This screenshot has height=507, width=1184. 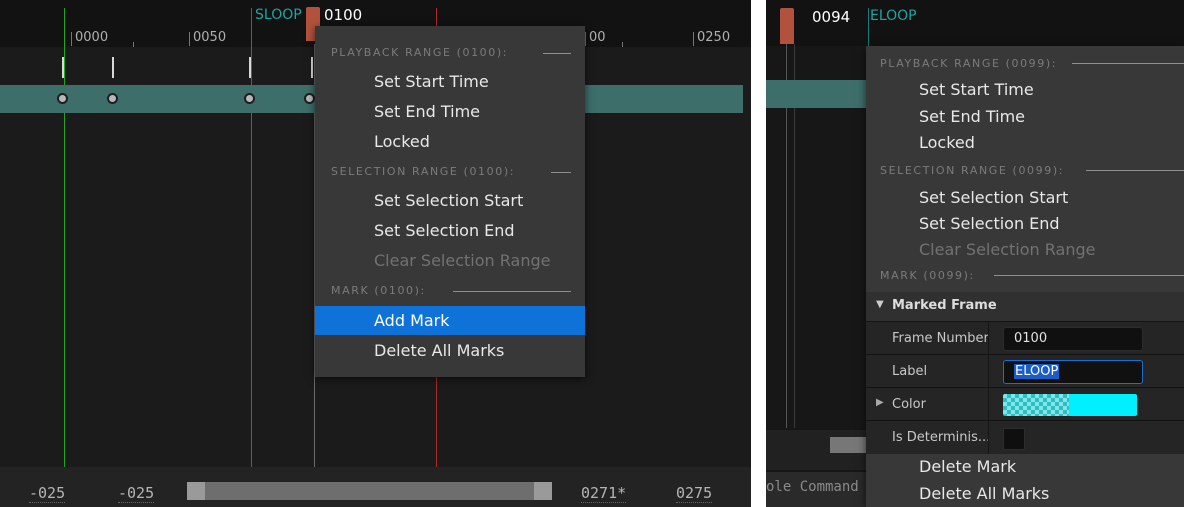 What do you see at coordinates (868, 28) in the screenshot?
I see `loop-line` at bounding box center [868, 28].